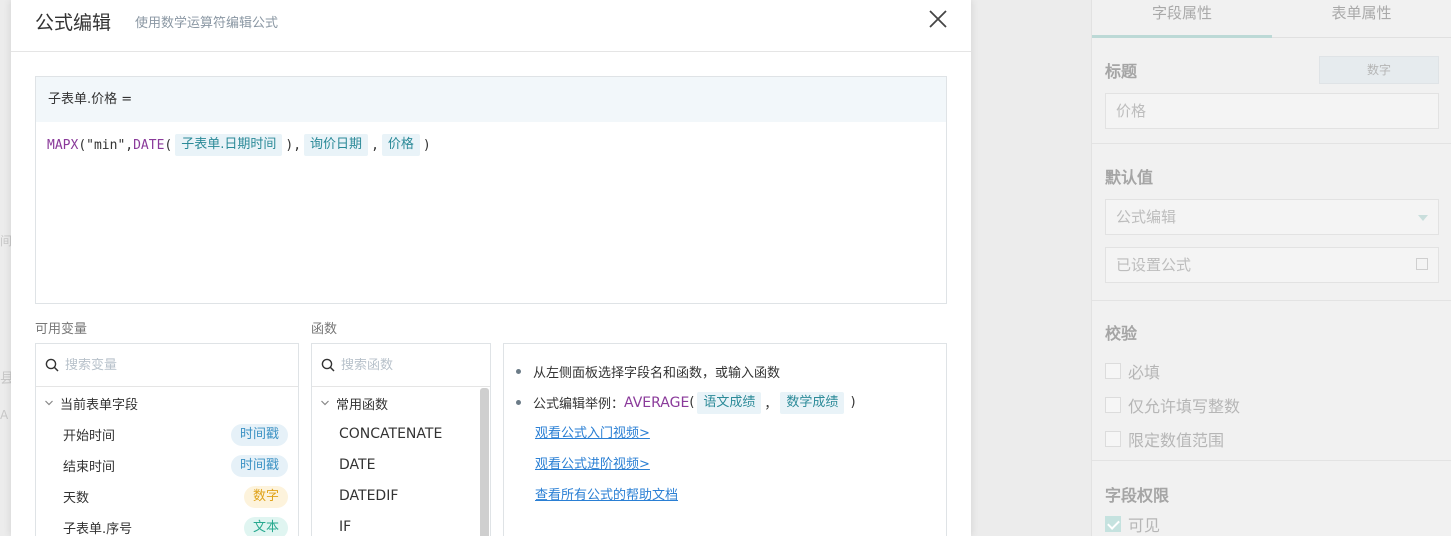 The image size is (1451, 536). I want to click on functions-label: 函数, so click(324, 329).